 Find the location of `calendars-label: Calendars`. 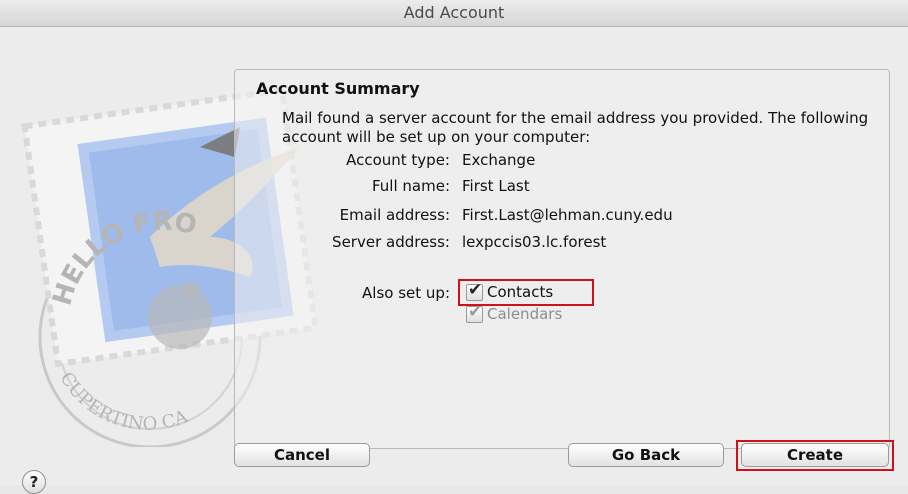

calendars-label: Calendars is located at coordinates (524, 314).